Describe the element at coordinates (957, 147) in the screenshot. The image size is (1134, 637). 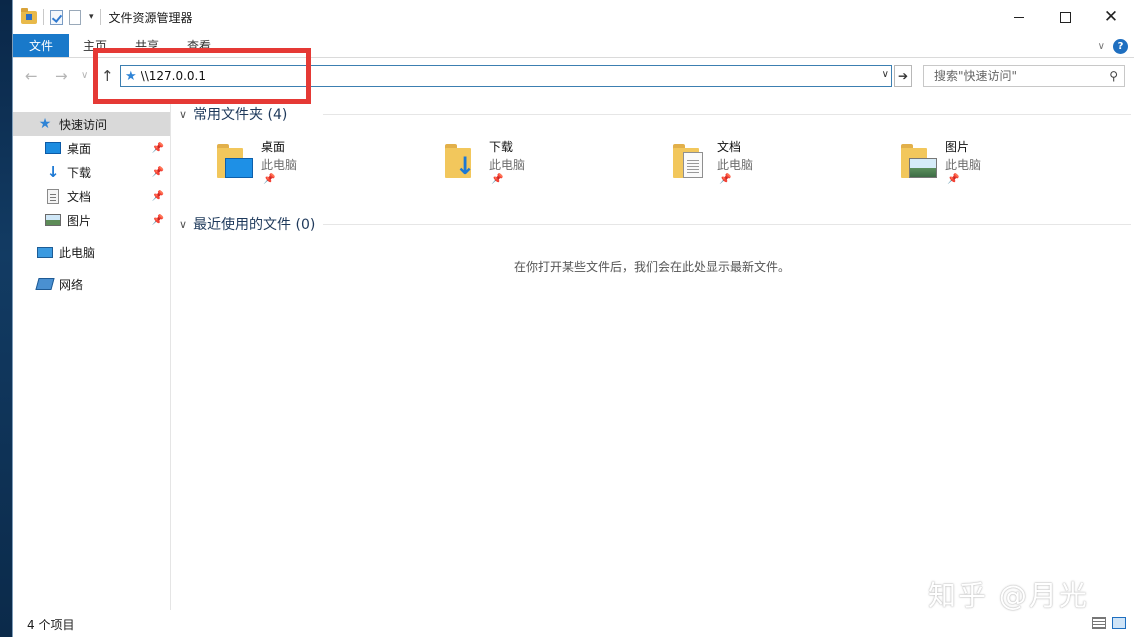
I see `folder-name: 图片` at that location.